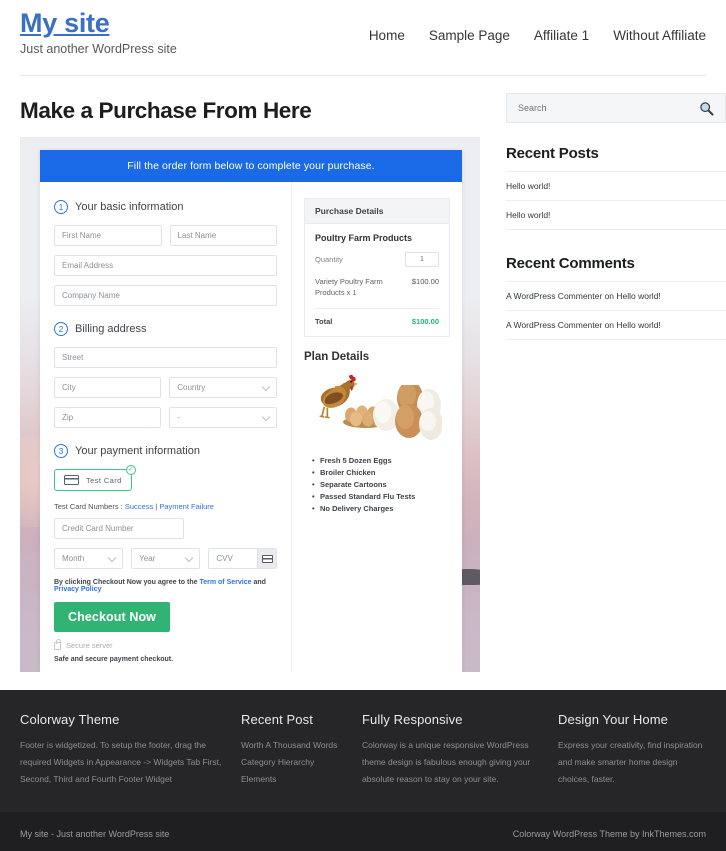 The width and height of the screenshot is (726, 851). Describe the element at coordinates (77, 589) in the screenshot. I see `privacy-policy-link: Privacy Policy` at that location.